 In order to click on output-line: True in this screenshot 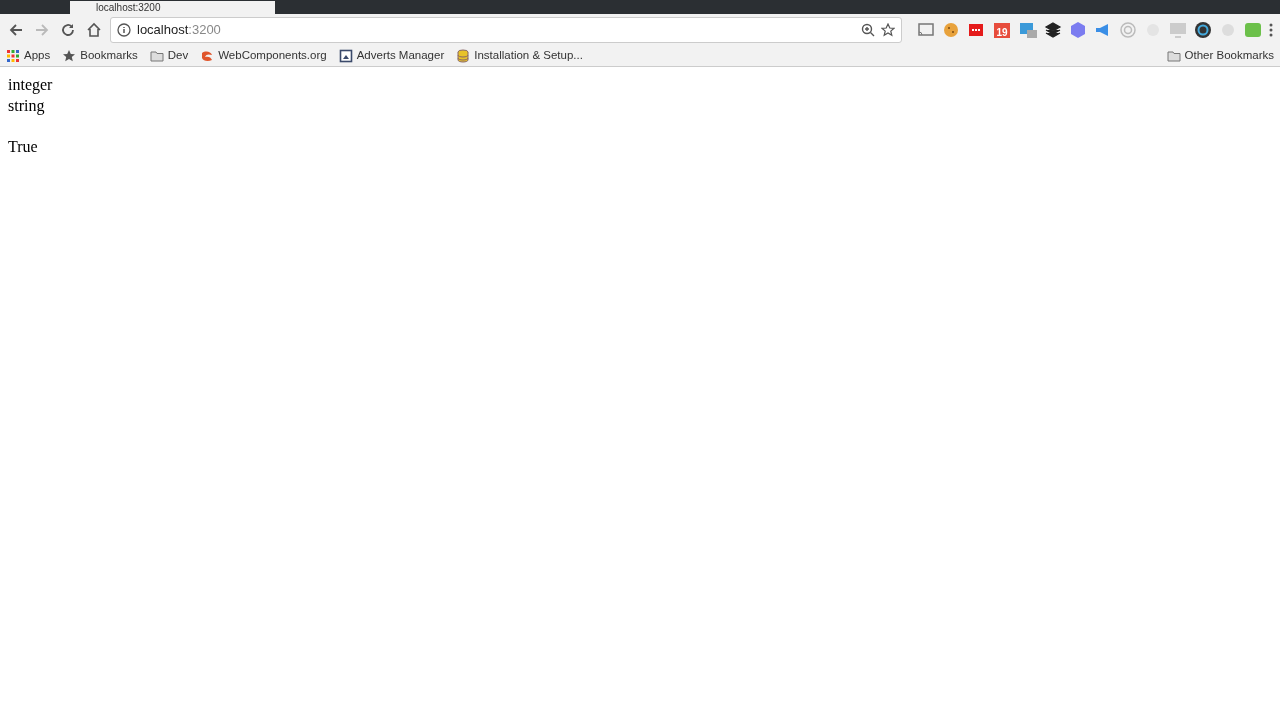, I will do `click(23, 146)`.